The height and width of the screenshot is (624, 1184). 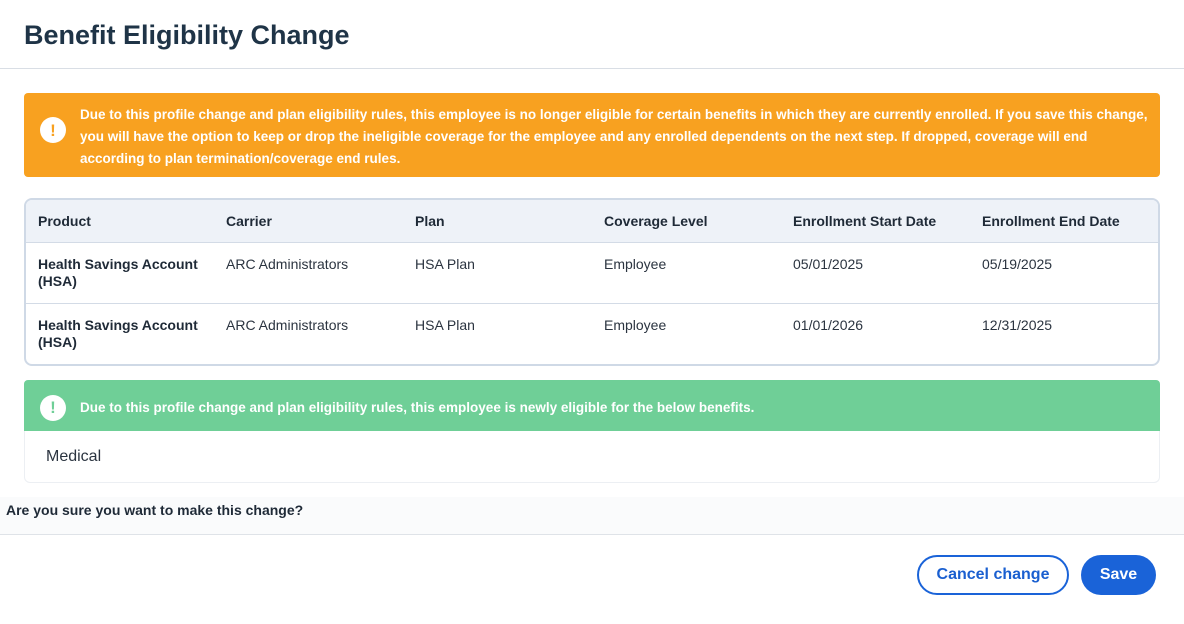 I want to click on modal-header: Benefit Eligibility Change, so click(x=592, y=34).